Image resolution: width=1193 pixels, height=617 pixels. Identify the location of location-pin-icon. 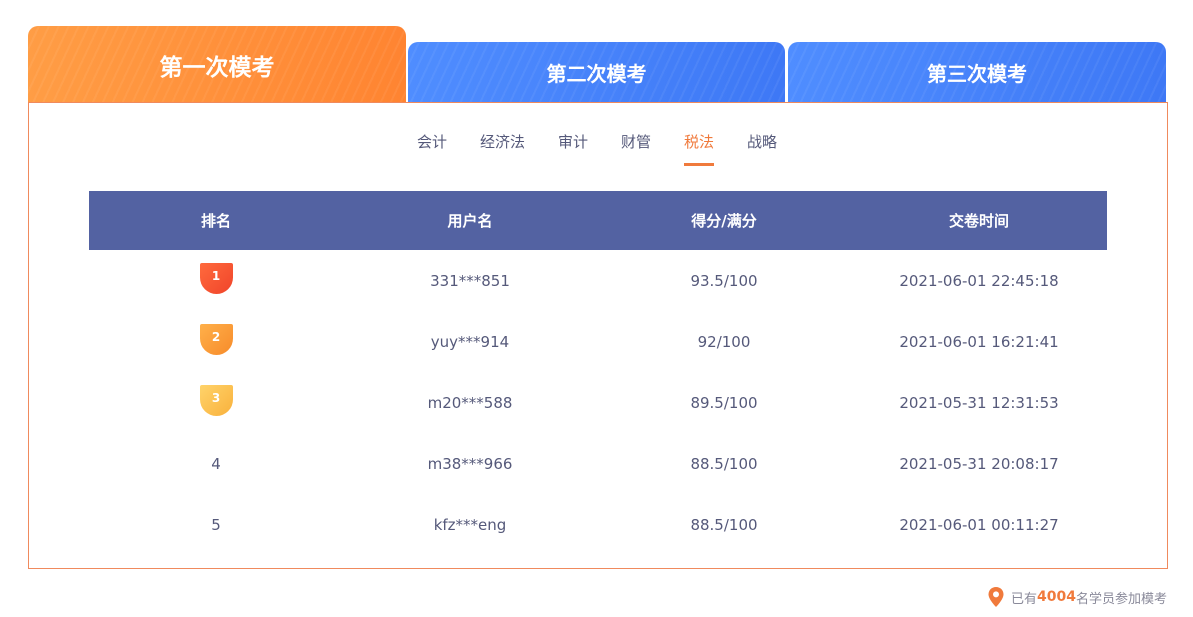
(996, 597).